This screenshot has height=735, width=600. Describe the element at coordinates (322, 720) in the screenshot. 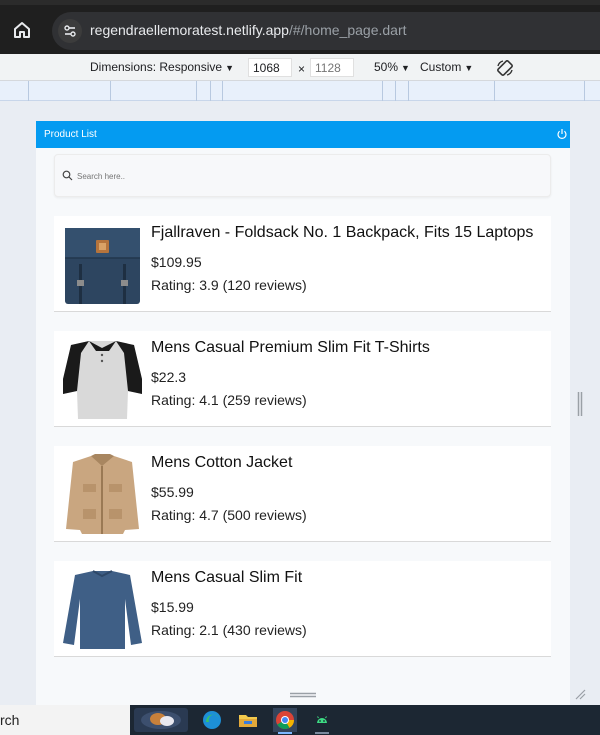

I see `android-studio-icon` at that location.